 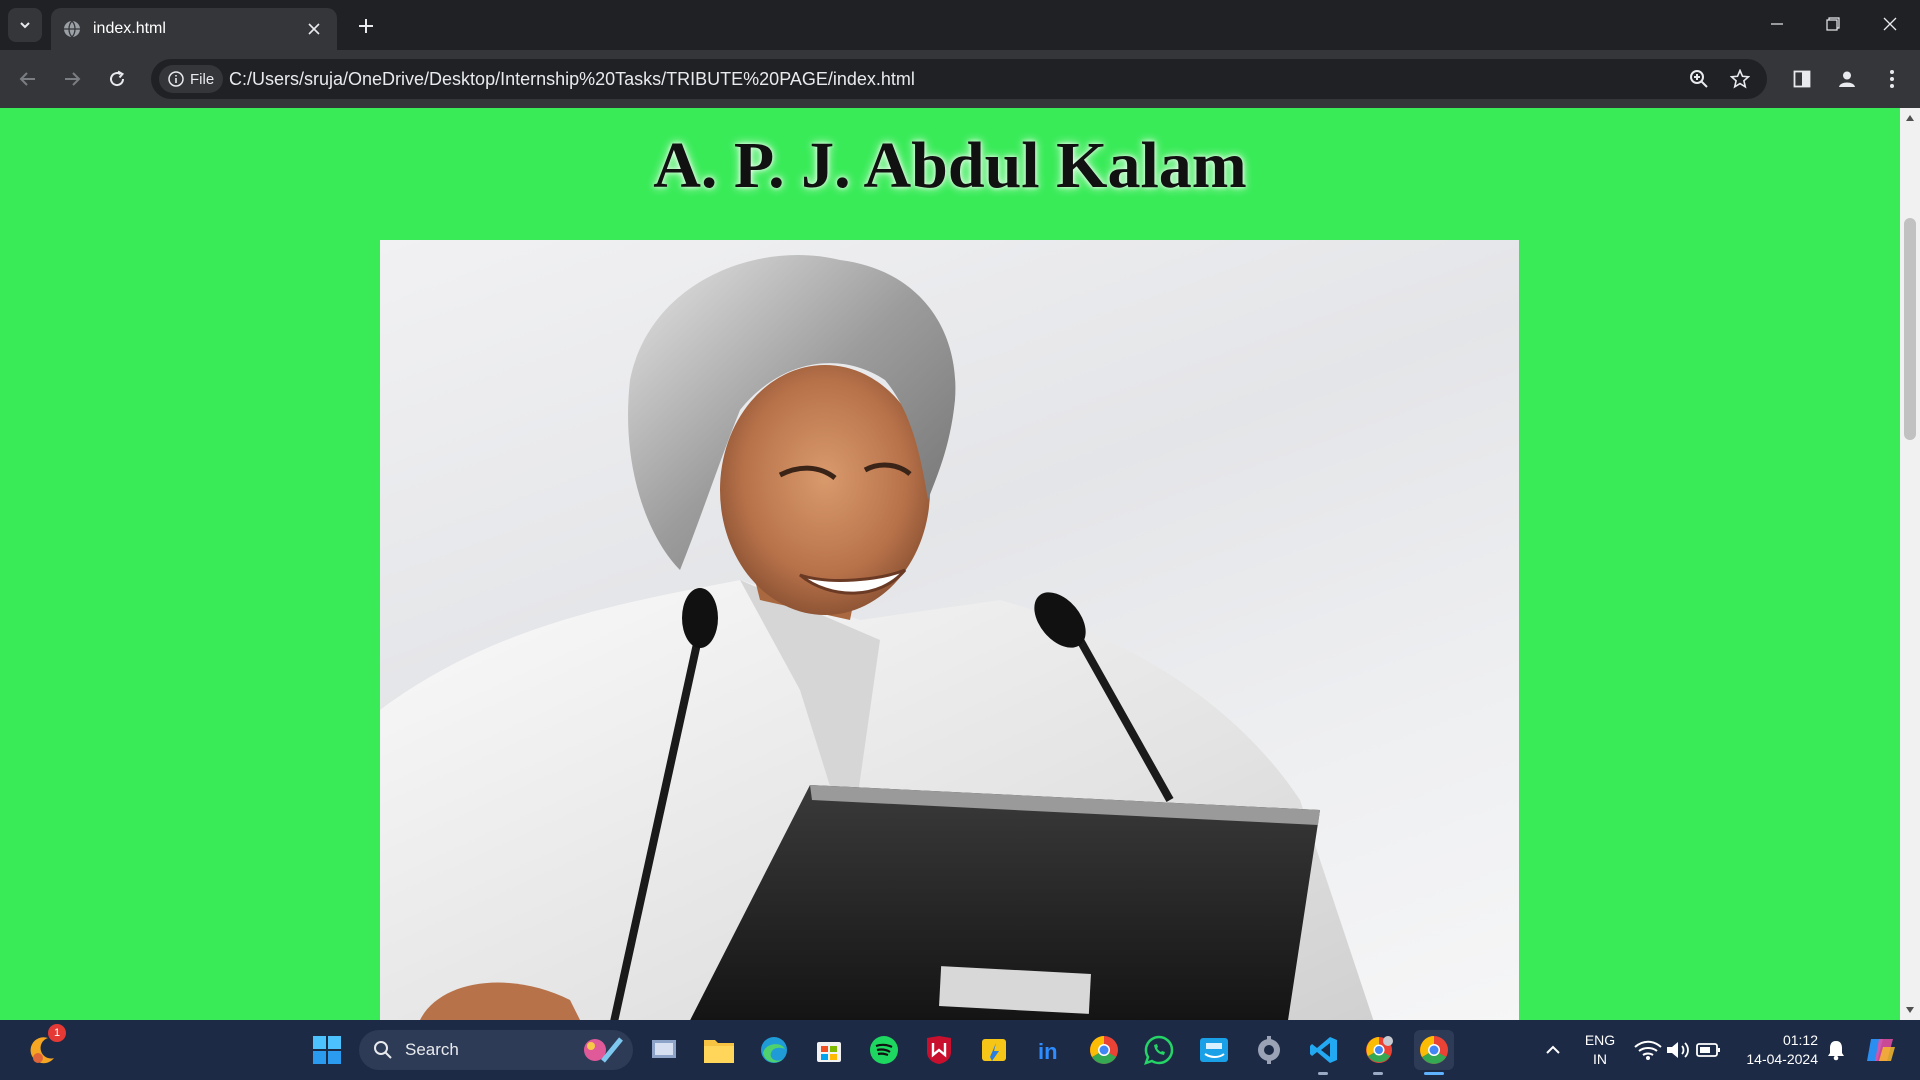 I want to click on minimize-icon, so click(x=1777, y=24).